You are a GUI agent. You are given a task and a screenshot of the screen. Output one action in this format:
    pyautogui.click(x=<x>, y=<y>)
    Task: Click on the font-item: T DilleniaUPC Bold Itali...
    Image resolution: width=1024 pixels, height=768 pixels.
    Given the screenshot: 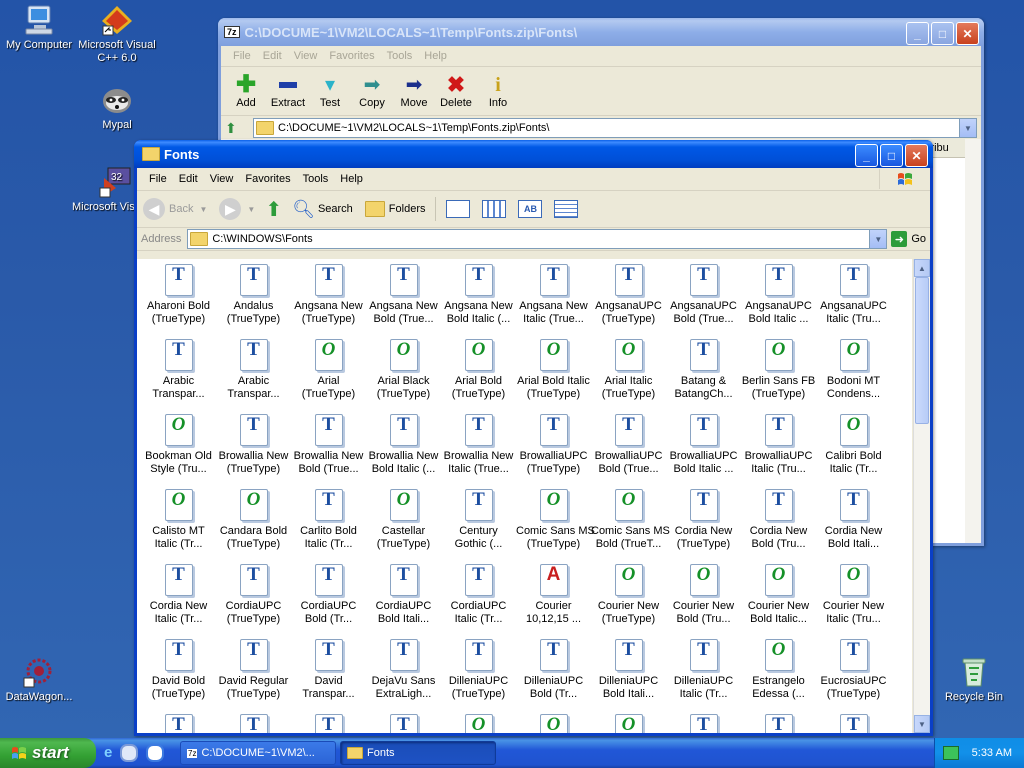 What is the action you would take?
    pyautogui.click(x=628, y=673)
    